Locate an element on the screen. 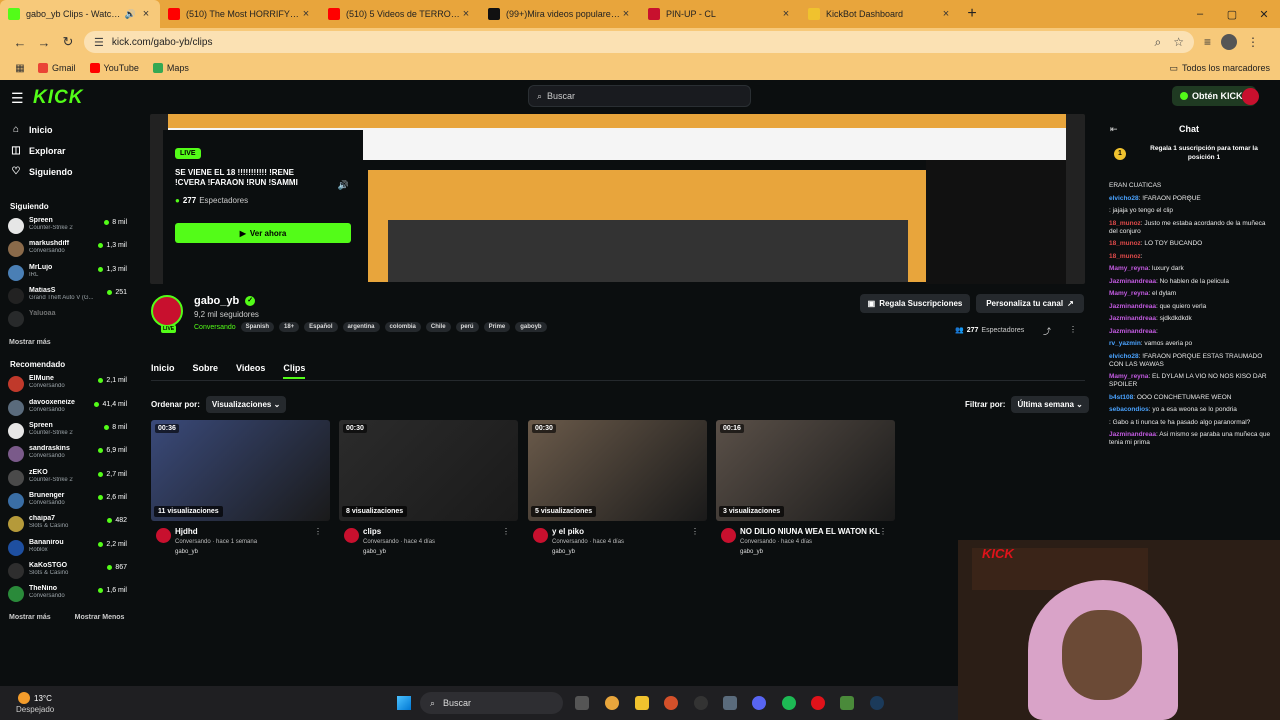 The width and height of the screenshot is (1280, 720). more-options-icon: ⋮ is located at coordinates (1253, 42).